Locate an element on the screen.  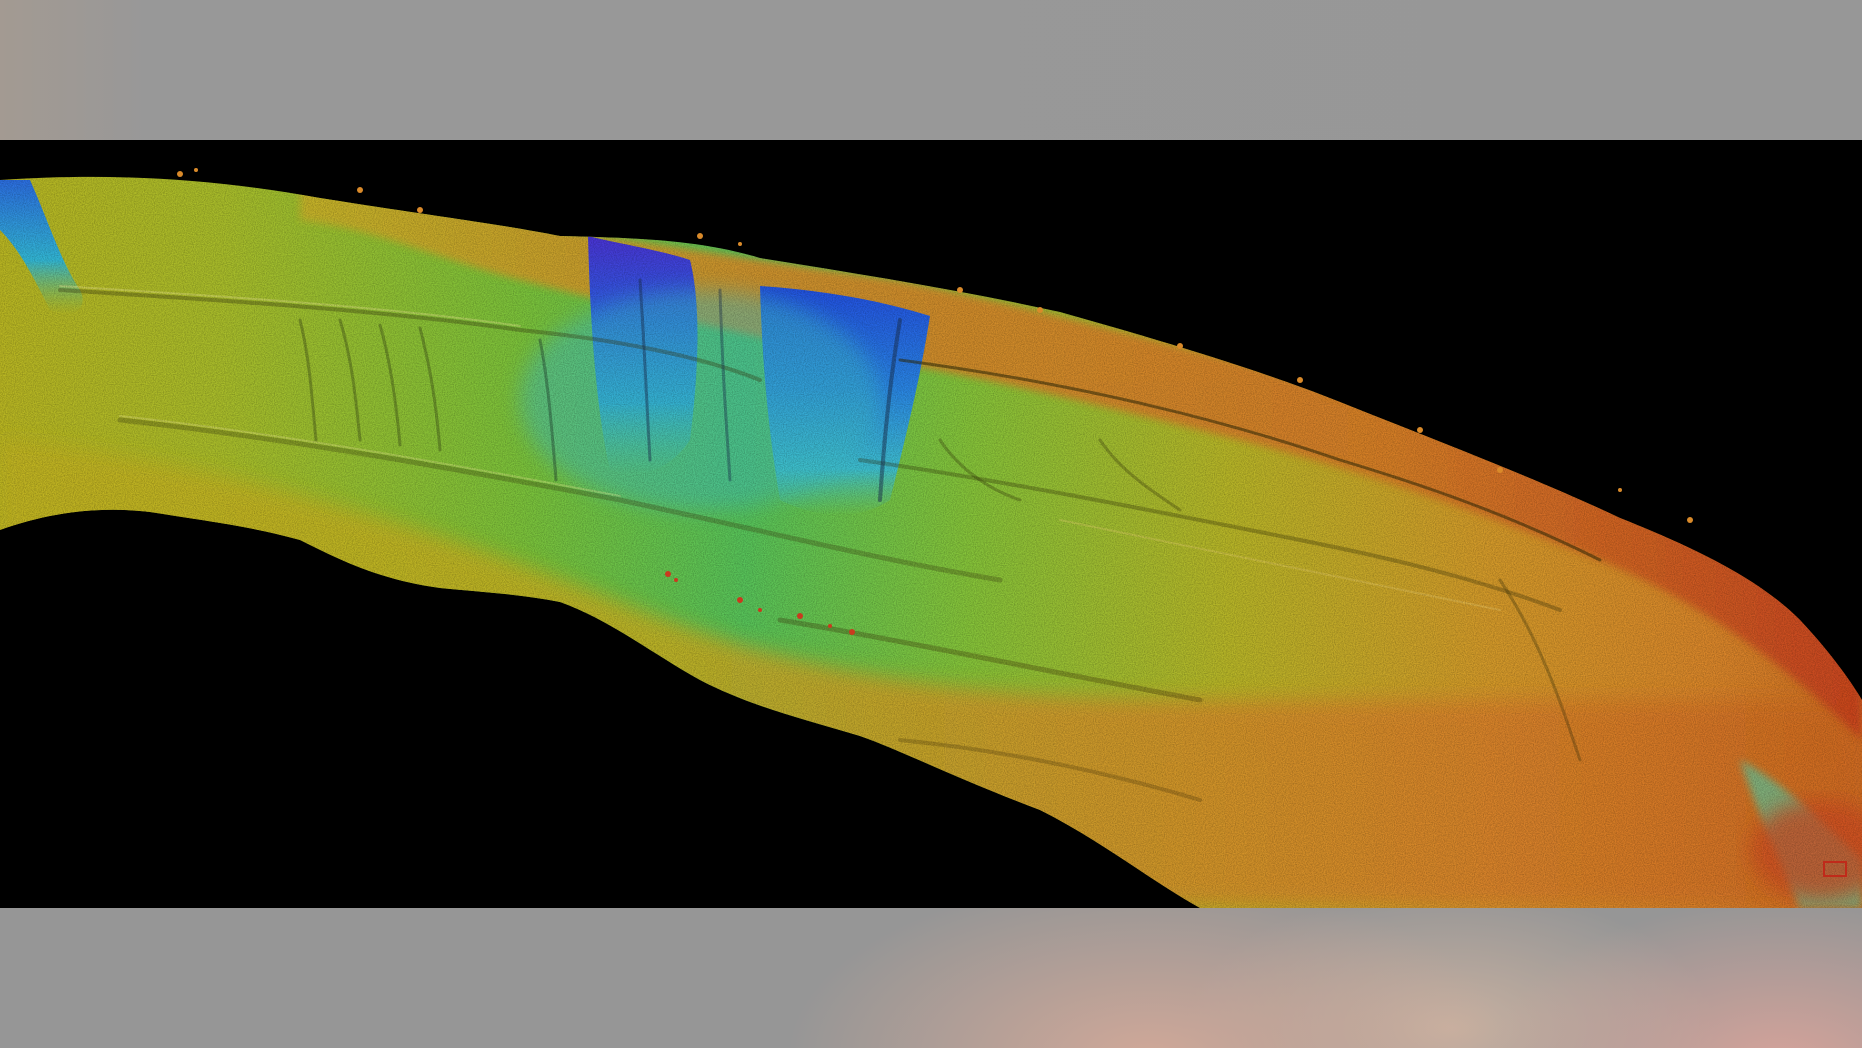
bottom-gray-band is located at coordinates (931, 978).